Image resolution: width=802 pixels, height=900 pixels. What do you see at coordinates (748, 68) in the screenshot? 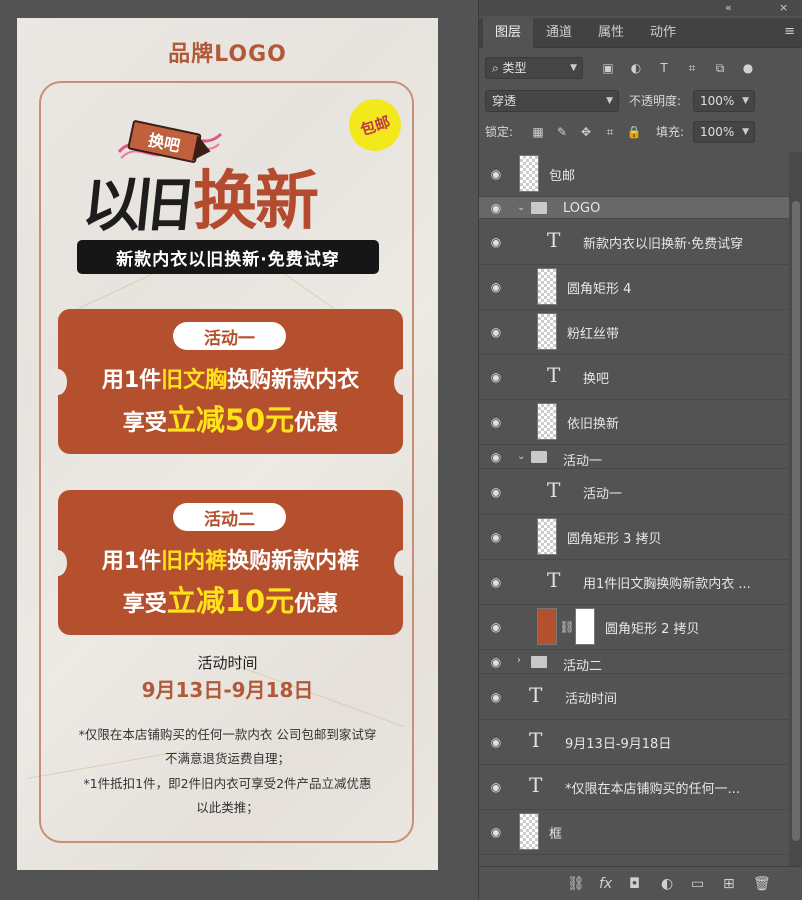
I see `filter-toggle-icon: ●` at bounding box center [748, 68].